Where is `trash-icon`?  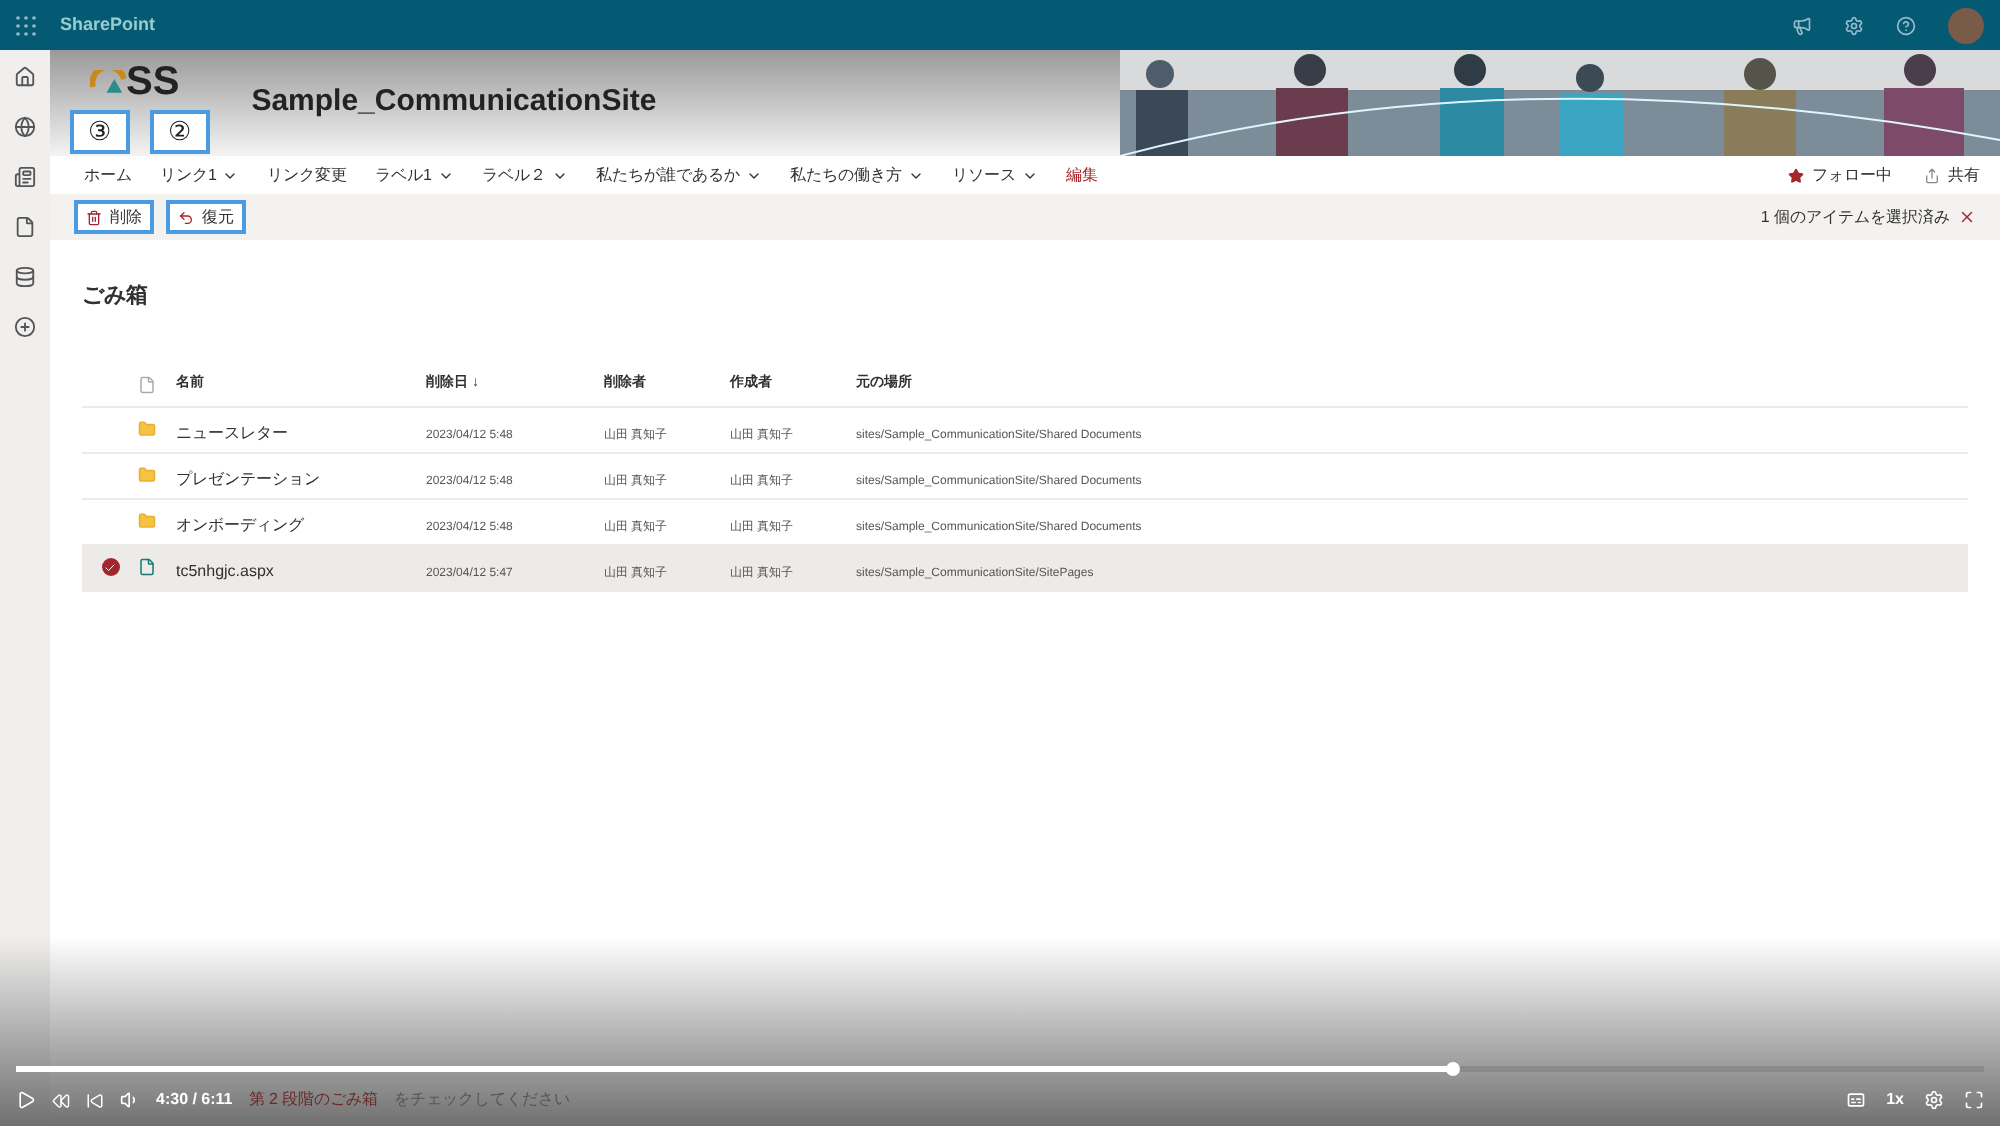 trash-icon is located at coordinates (94, 217).